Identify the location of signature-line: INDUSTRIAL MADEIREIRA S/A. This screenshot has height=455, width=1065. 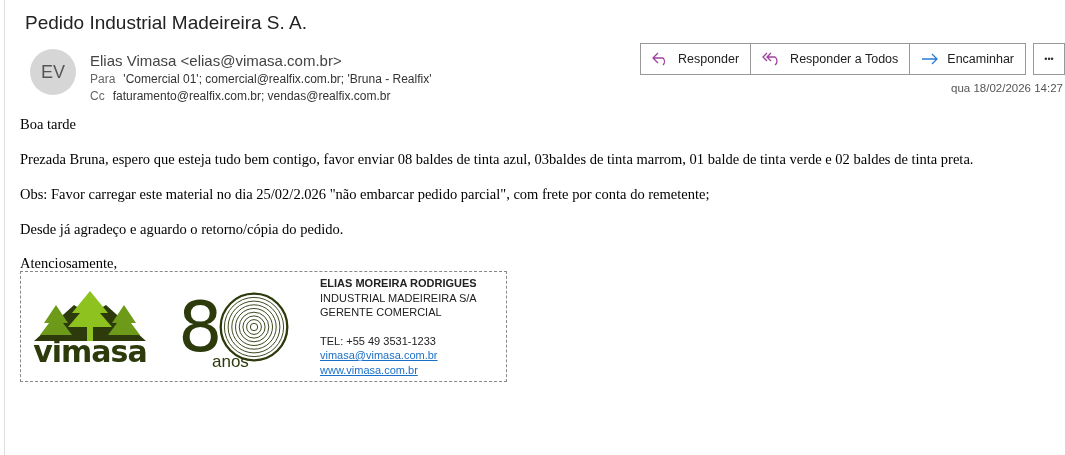
(398, 297).